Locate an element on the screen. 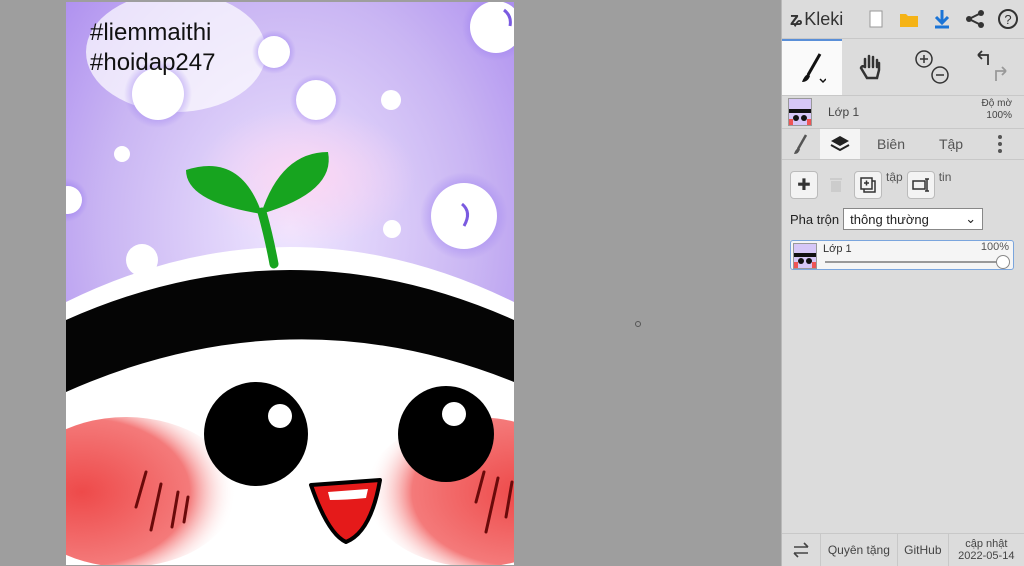 The height and width of the screenshot is (566, 1024). help-button: ? is located at coordinates (1007, 19).